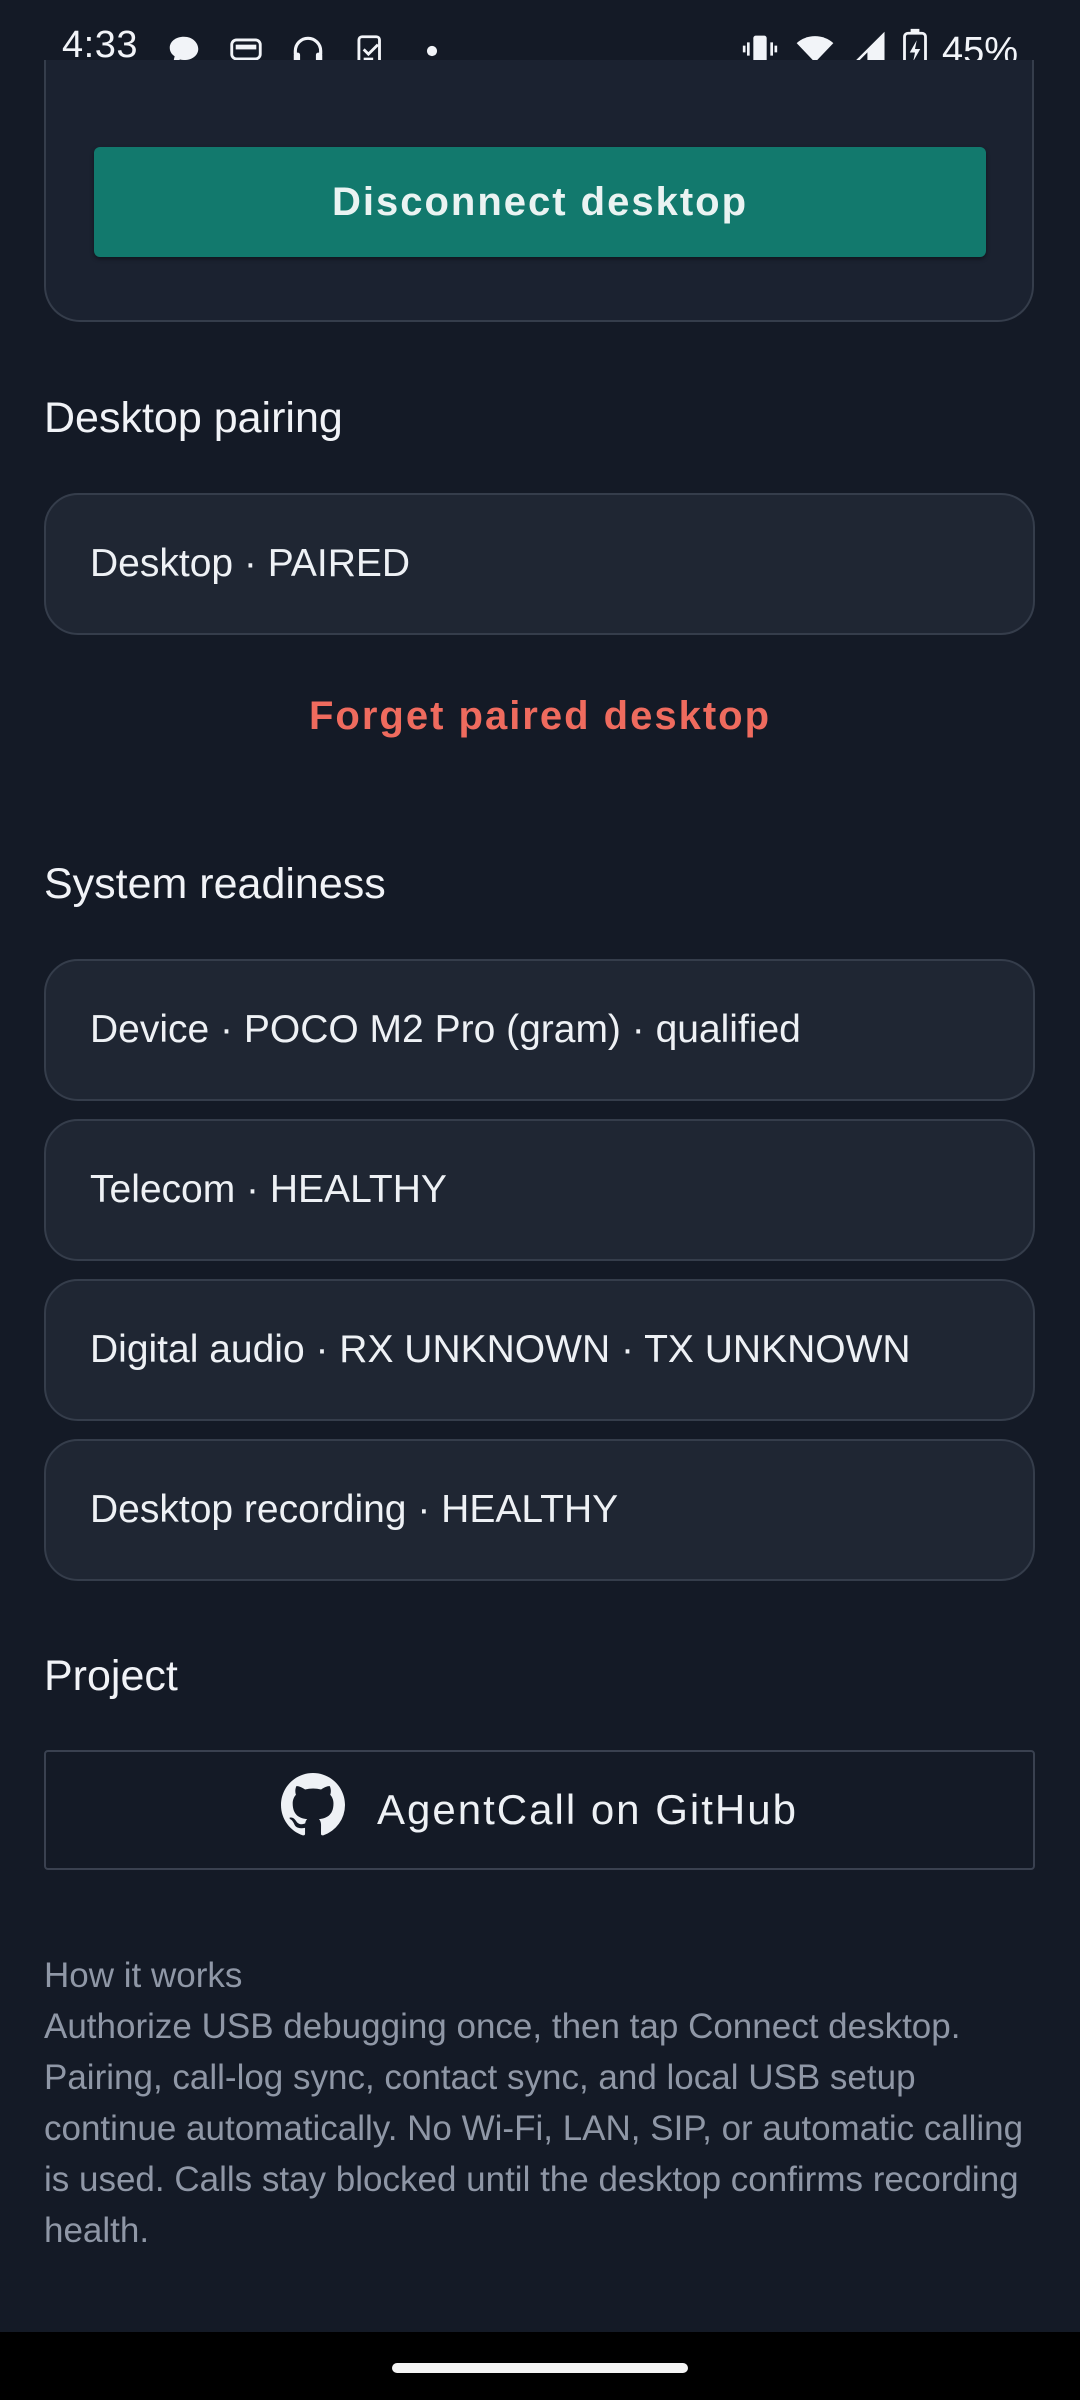 The width and height of the screenshot is (1080, 2400). I want to click on readiness-item-digital-audio: Digital audio · RX UNKNOWN · TX UNKNOWN, so click(539, 1350).